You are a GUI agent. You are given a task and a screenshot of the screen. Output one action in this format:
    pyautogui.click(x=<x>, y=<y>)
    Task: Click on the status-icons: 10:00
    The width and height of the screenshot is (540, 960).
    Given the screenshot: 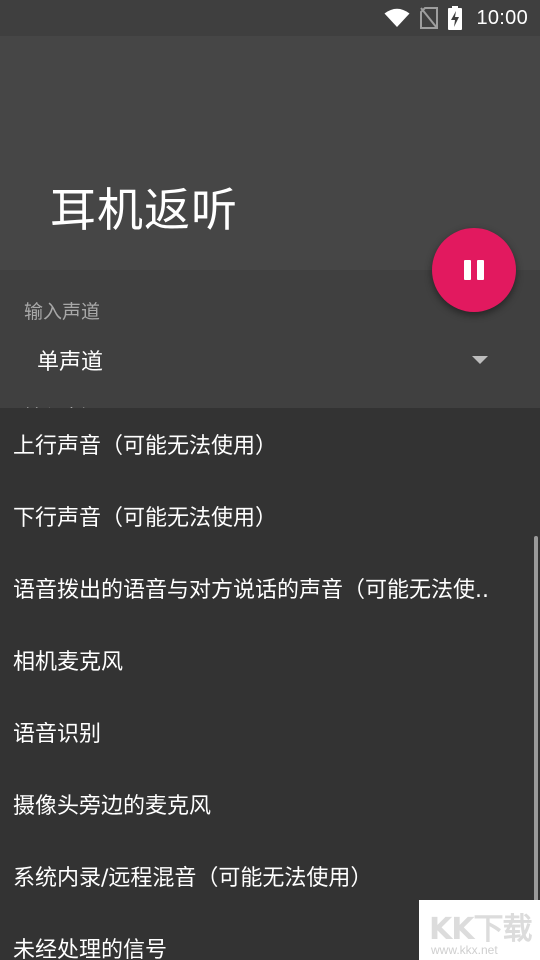 What is the action you would take?
    pyautogui.click(x=456, y=18)
    